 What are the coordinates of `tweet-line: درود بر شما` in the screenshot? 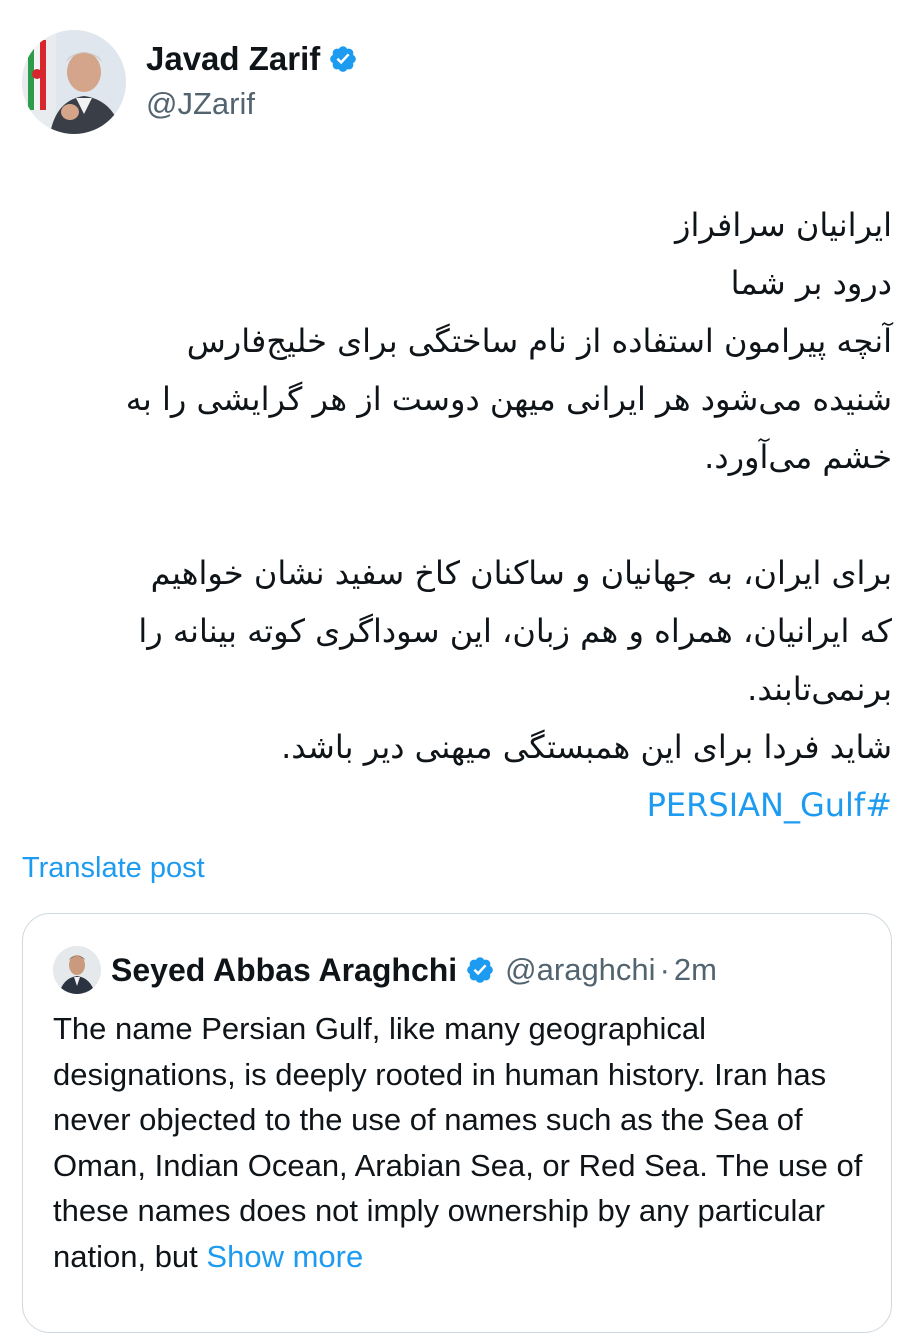 It's located at (811, 283).